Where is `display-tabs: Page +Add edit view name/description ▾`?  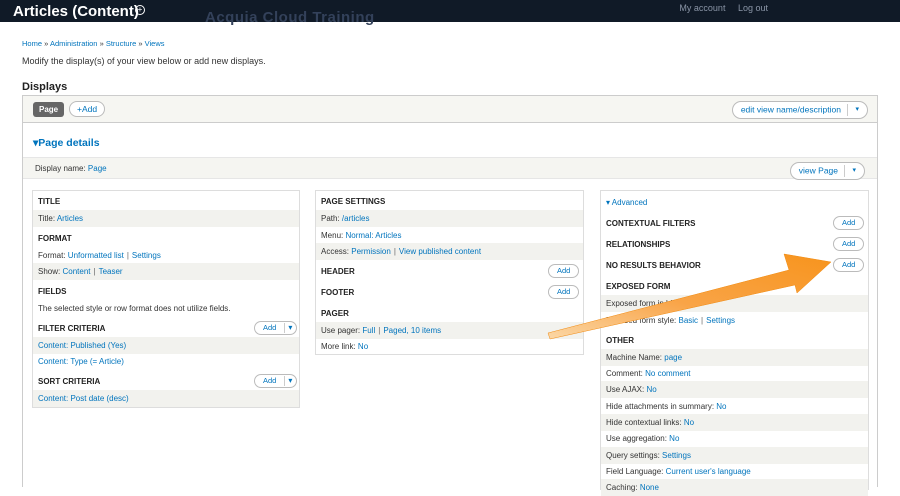 display-tabs: Page +Add edit view name/description ▾ is located at coordinates (450, 109).